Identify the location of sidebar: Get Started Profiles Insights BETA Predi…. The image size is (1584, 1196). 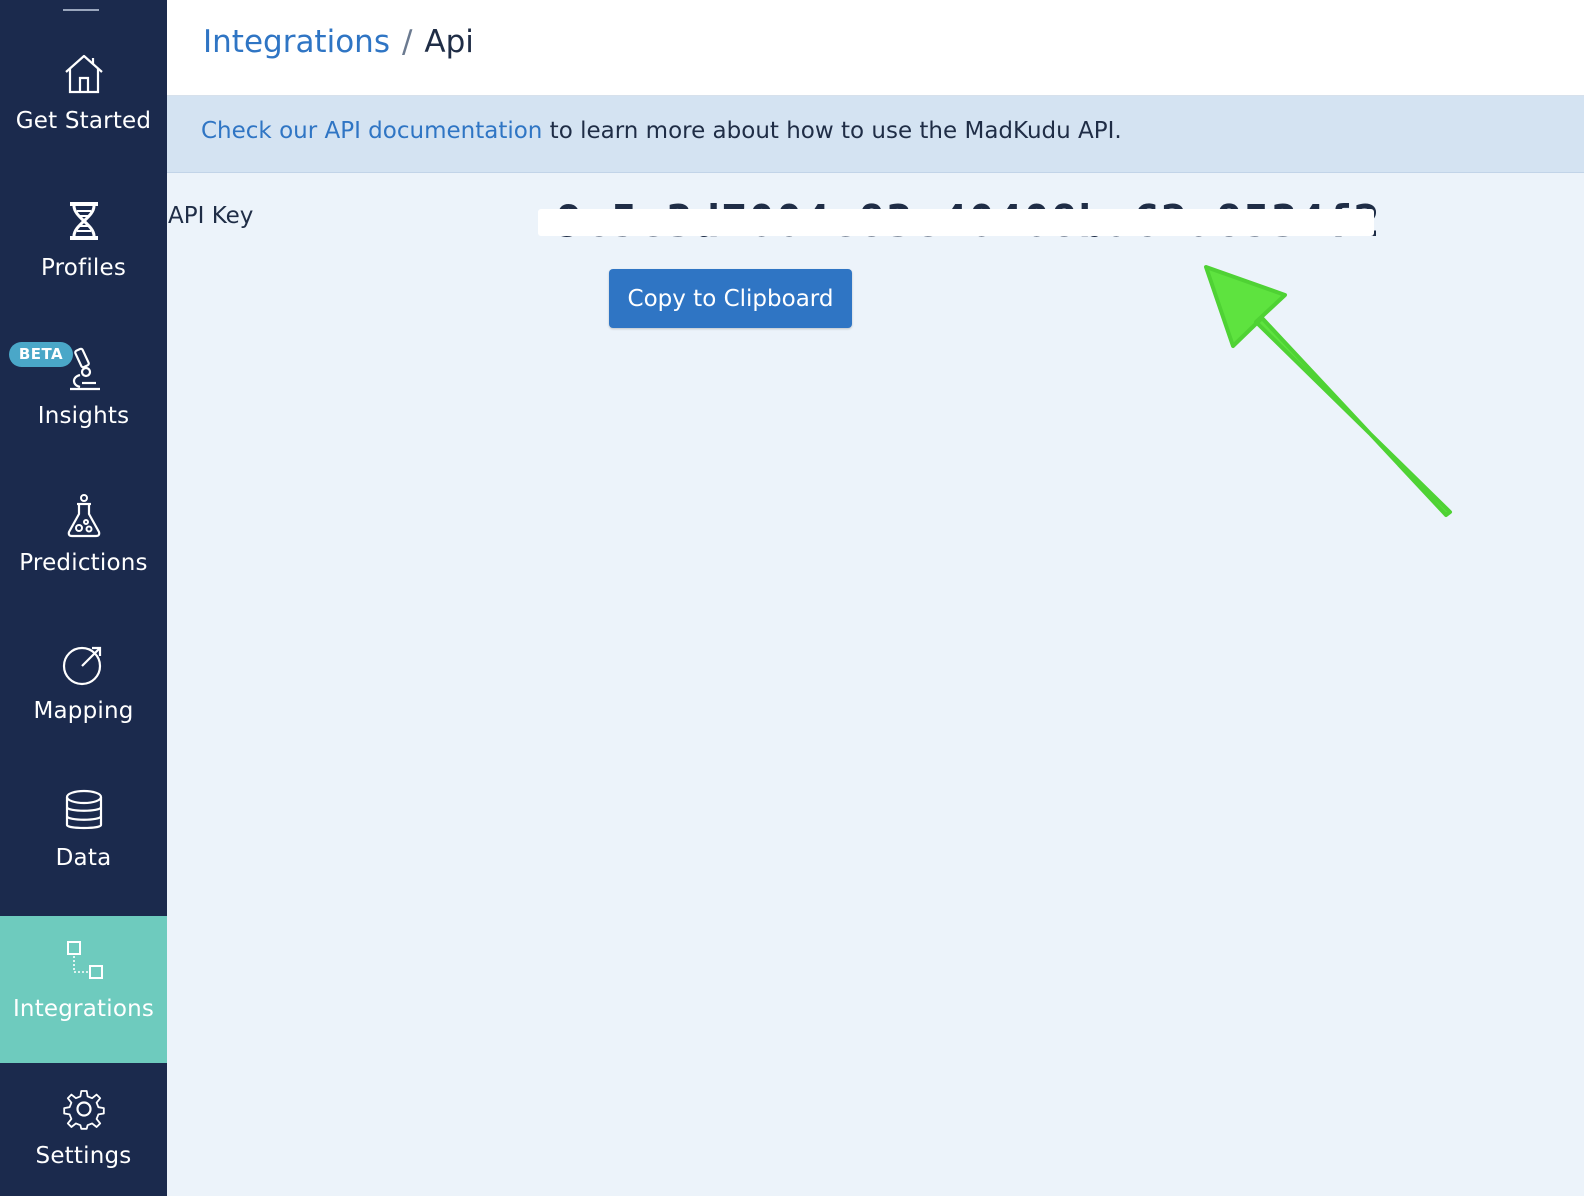
(83, 598).